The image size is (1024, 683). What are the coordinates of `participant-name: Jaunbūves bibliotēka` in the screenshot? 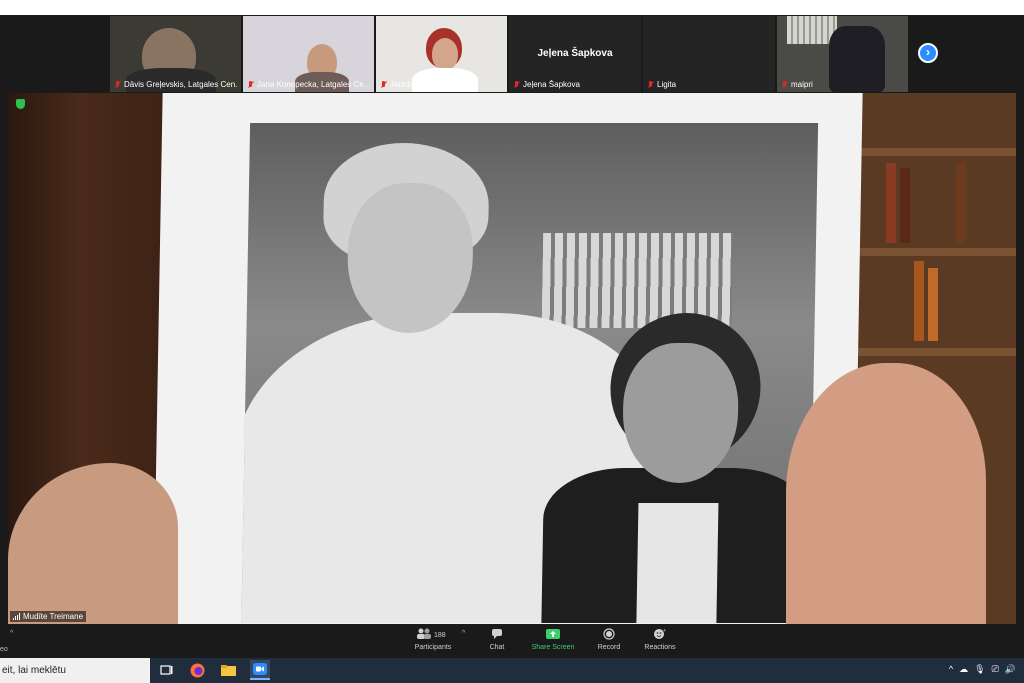 It's located at (427, 84).